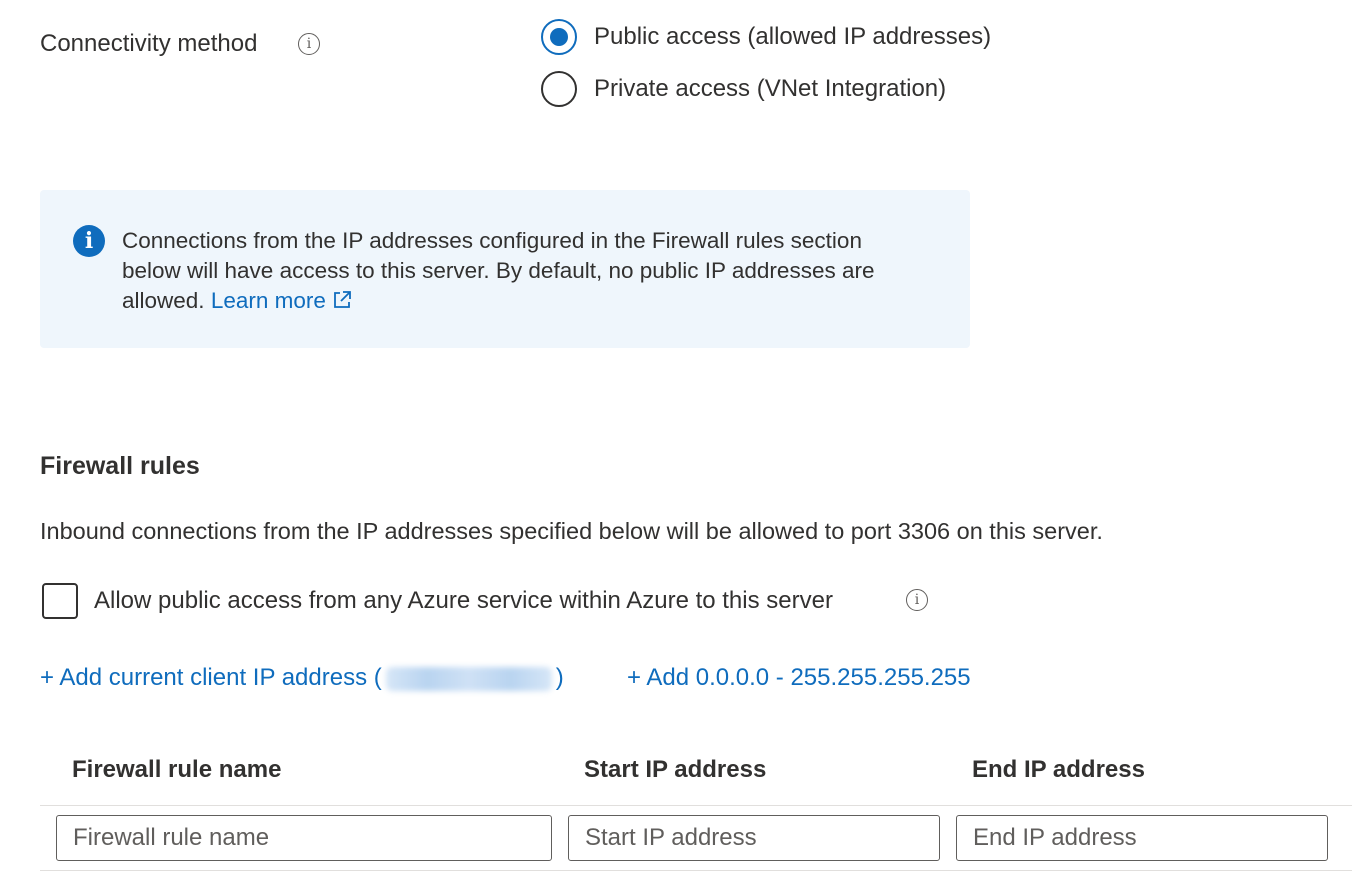  What do you see at coordinates (89, 241) in the screenshot?
I see `info-filled-icon: i` at bounding box center [89, 241].